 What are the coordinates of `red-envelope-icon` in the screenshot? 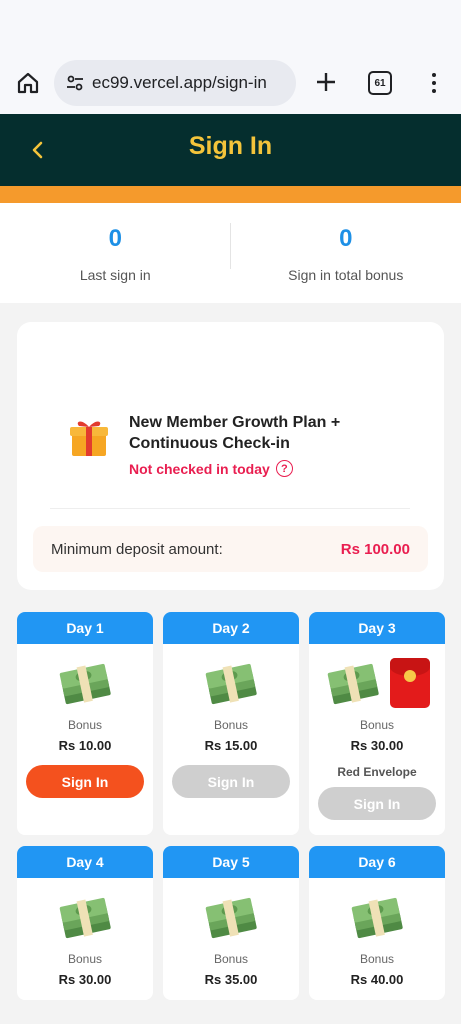 It's located at (410, 683).